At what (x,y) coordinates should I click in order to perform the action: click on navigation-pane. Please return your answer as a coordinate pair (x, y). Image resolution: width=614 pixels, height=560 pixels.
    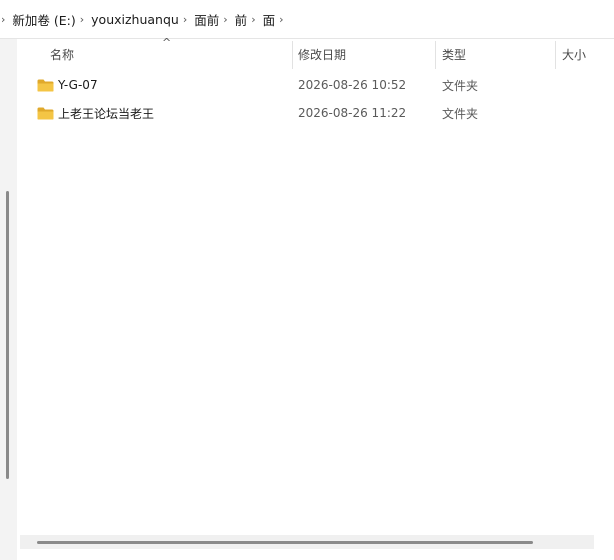
    Looking at the image, I should click on (8, 299).